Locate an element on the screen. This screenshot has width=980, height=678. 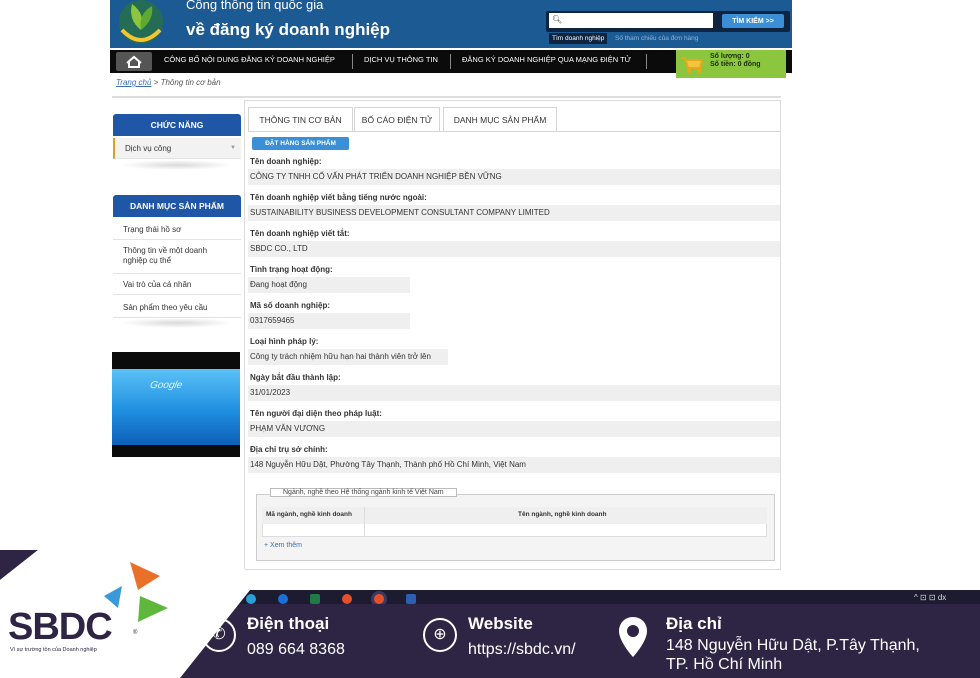
sidebar-item-thong-tin-dn: Thông tin về một doanh nghiệp cụ thể is located at coordinates (177, 257).